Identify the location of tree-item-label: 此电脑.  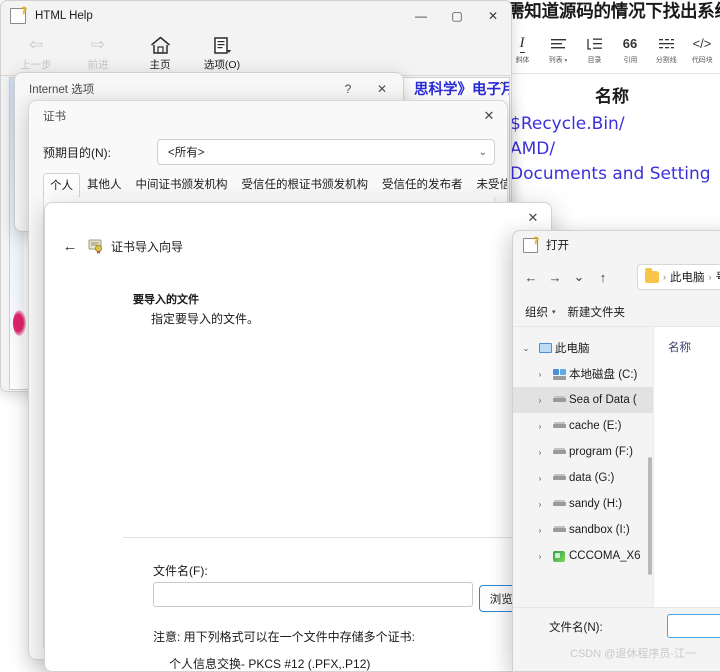
(572, 349).